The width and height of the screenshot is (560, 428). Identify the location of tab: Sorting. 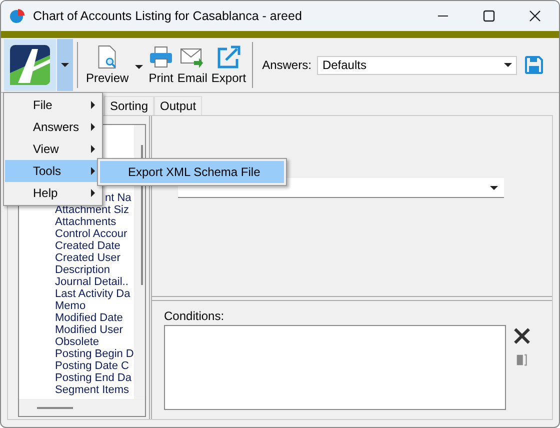
(129, 105).